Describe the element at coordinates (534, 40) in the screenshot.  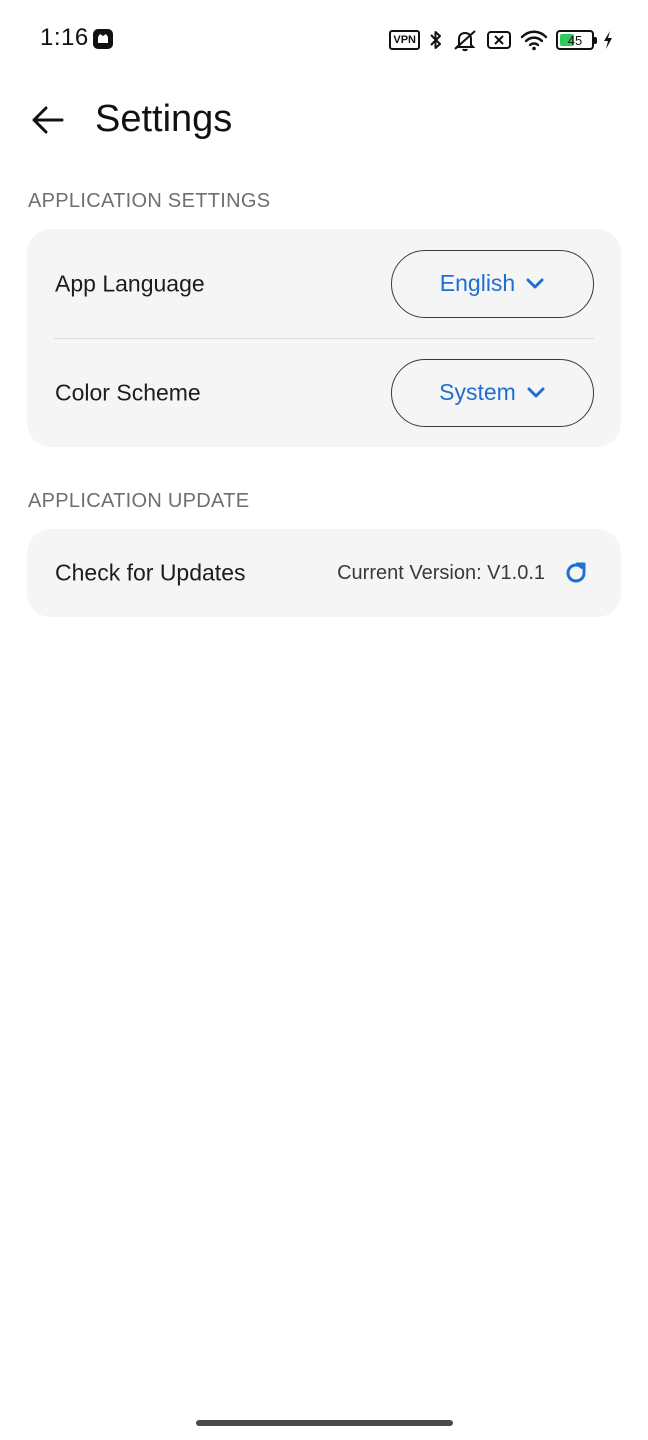
I see `wifi-icon` at that location.